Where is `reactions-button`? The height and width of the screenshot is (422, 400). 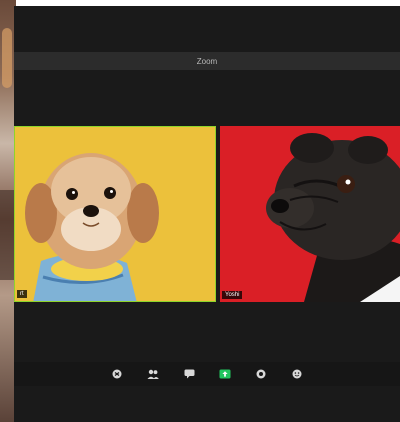 reactions-button is located at coordinates (297, 374).